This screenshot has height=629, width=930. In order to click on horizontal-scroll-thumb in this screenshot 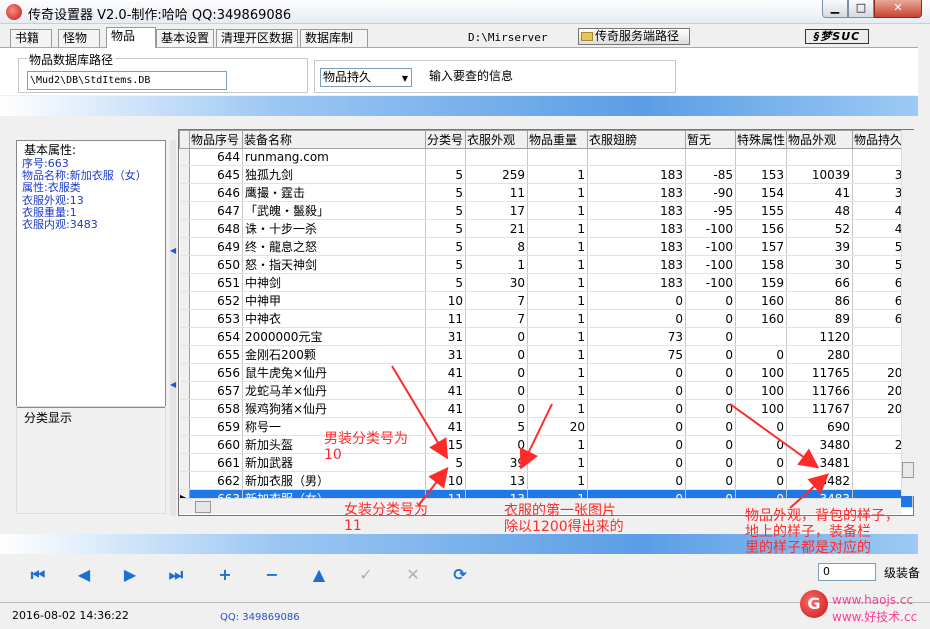, I will do `click(203, 507)`.